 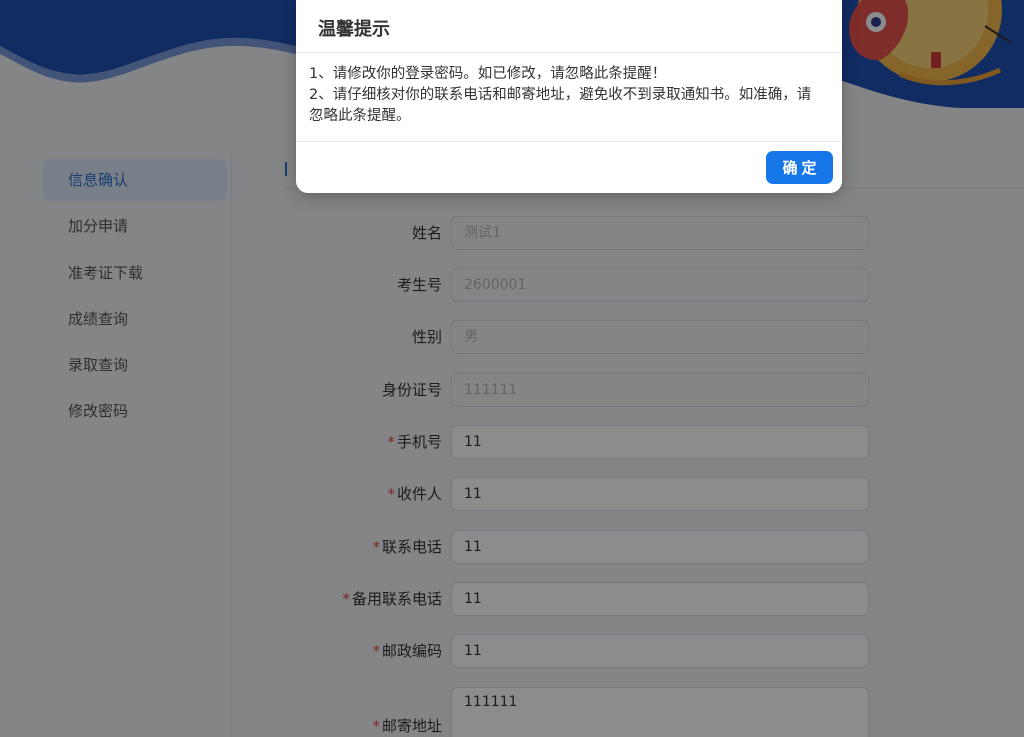 I want to click on confirm-button: 确定, so click(x=799, y=167).